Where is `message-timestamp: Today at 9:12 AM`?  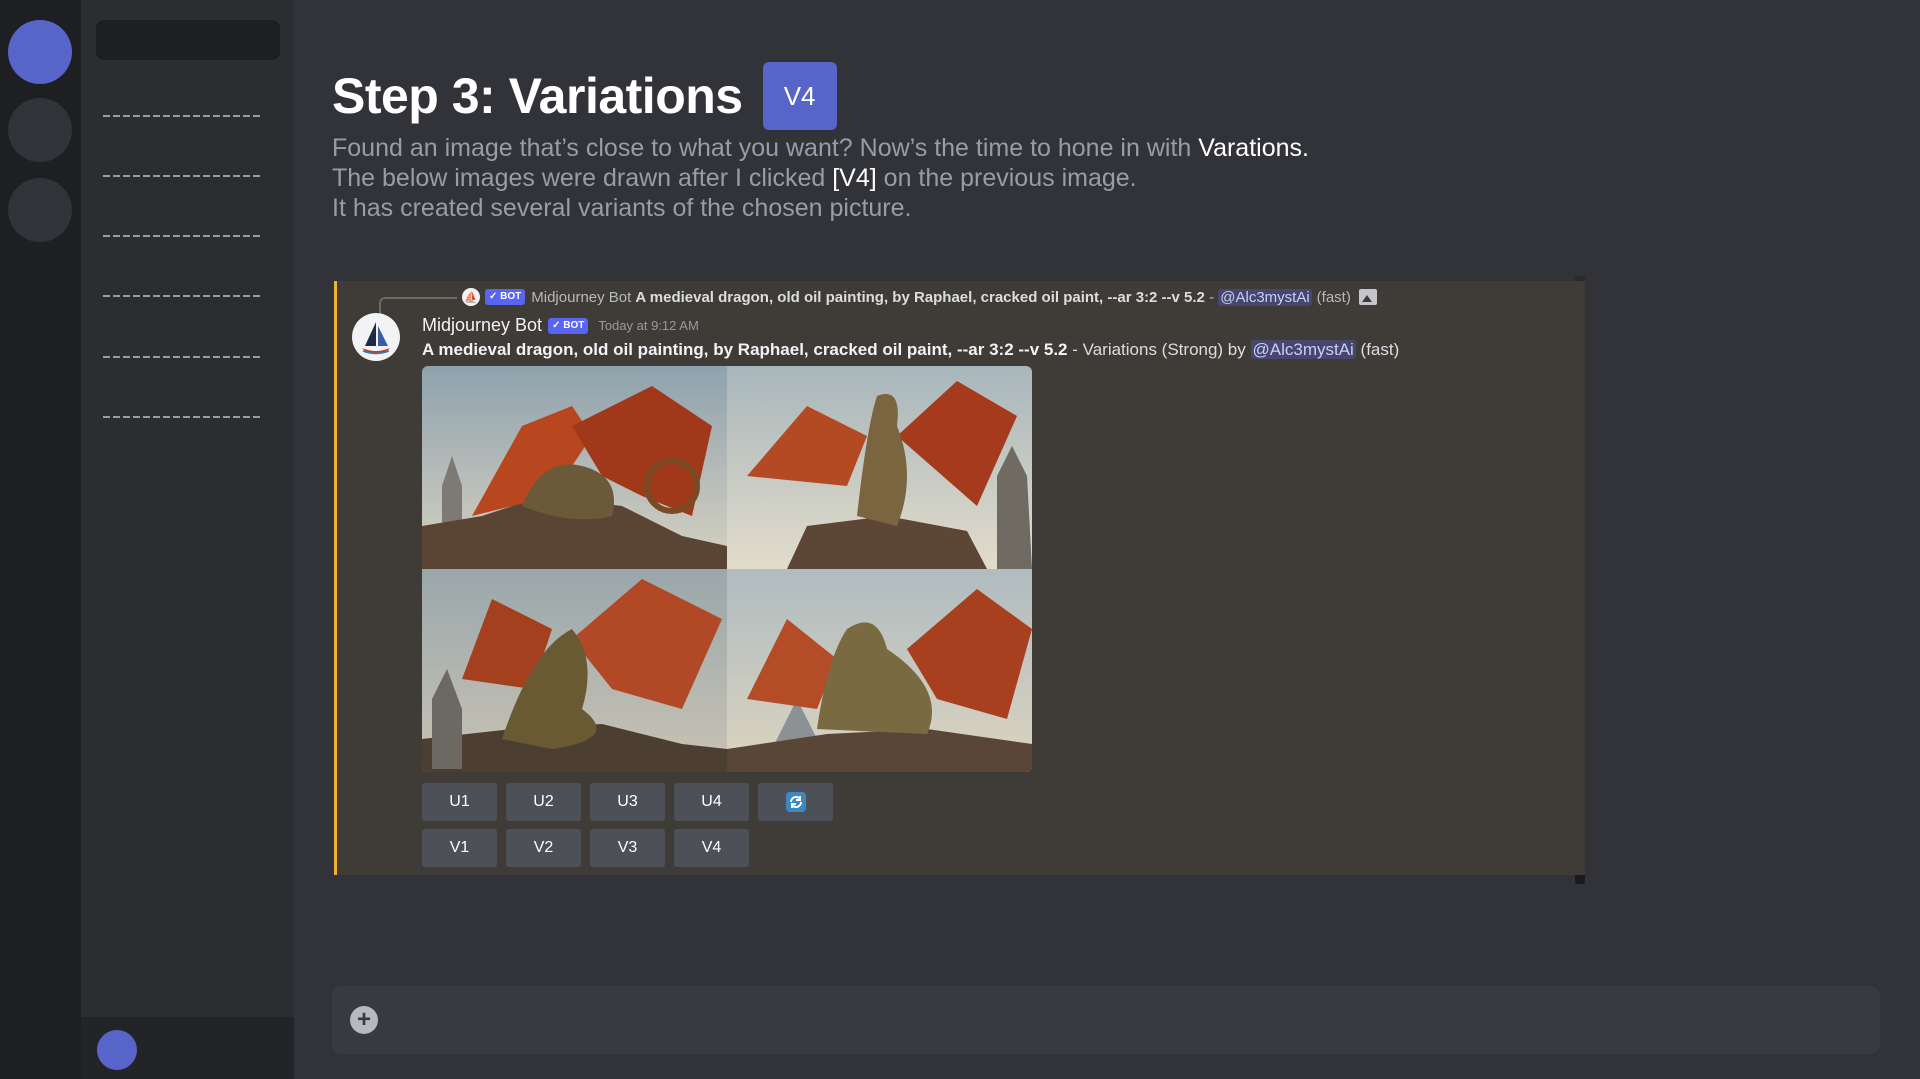 message-timestamp: Today at 9:12 AM is located at coordinates (648, 325).